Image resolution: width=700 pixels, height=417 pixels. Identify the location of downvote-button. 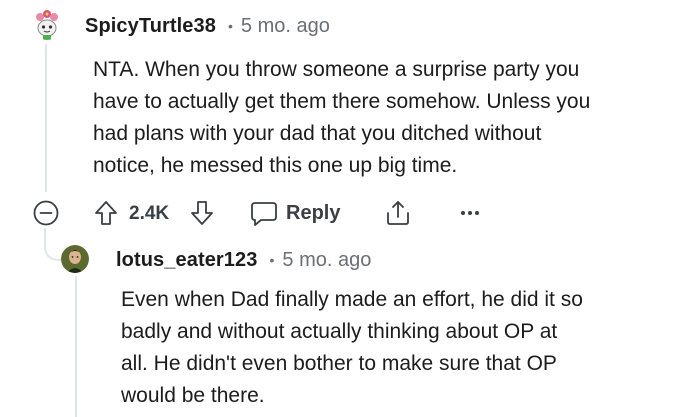
(202, 213).